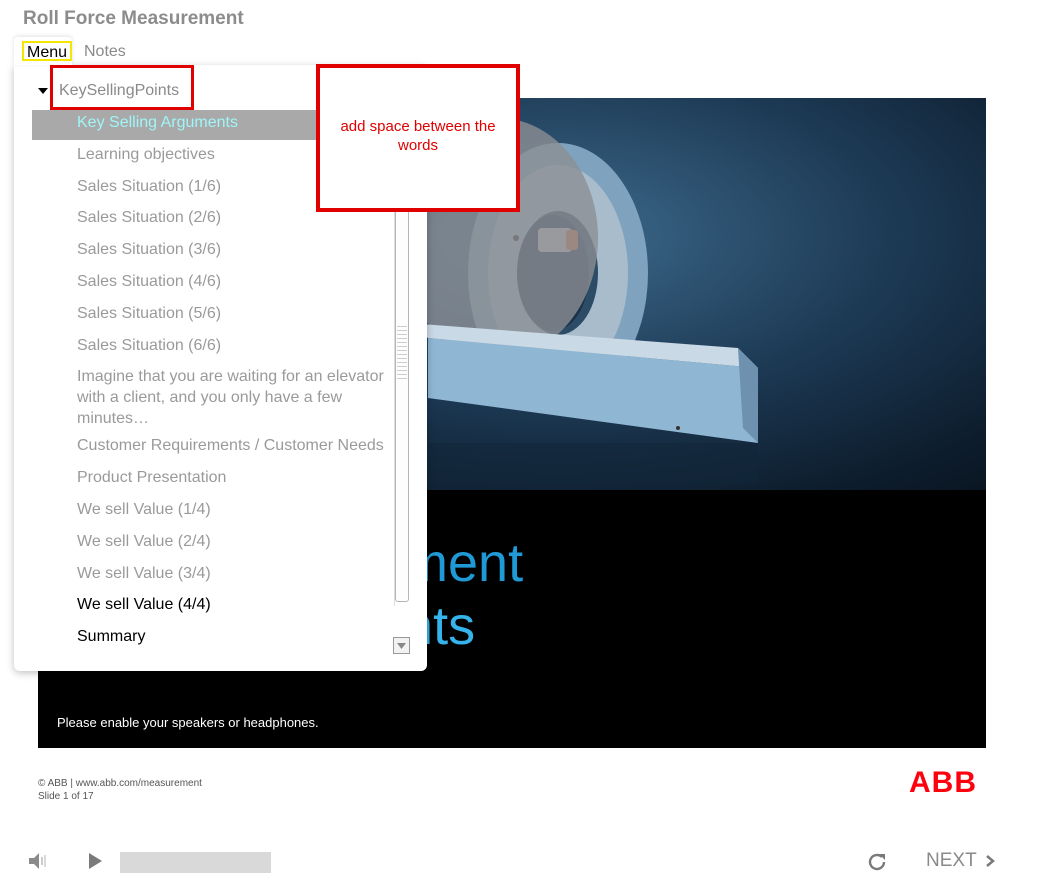  Describe the element at coordinates (120, 783) in the screenshot. I see `copyright-text: © ABB | www.abb.com/measurement` at that location.